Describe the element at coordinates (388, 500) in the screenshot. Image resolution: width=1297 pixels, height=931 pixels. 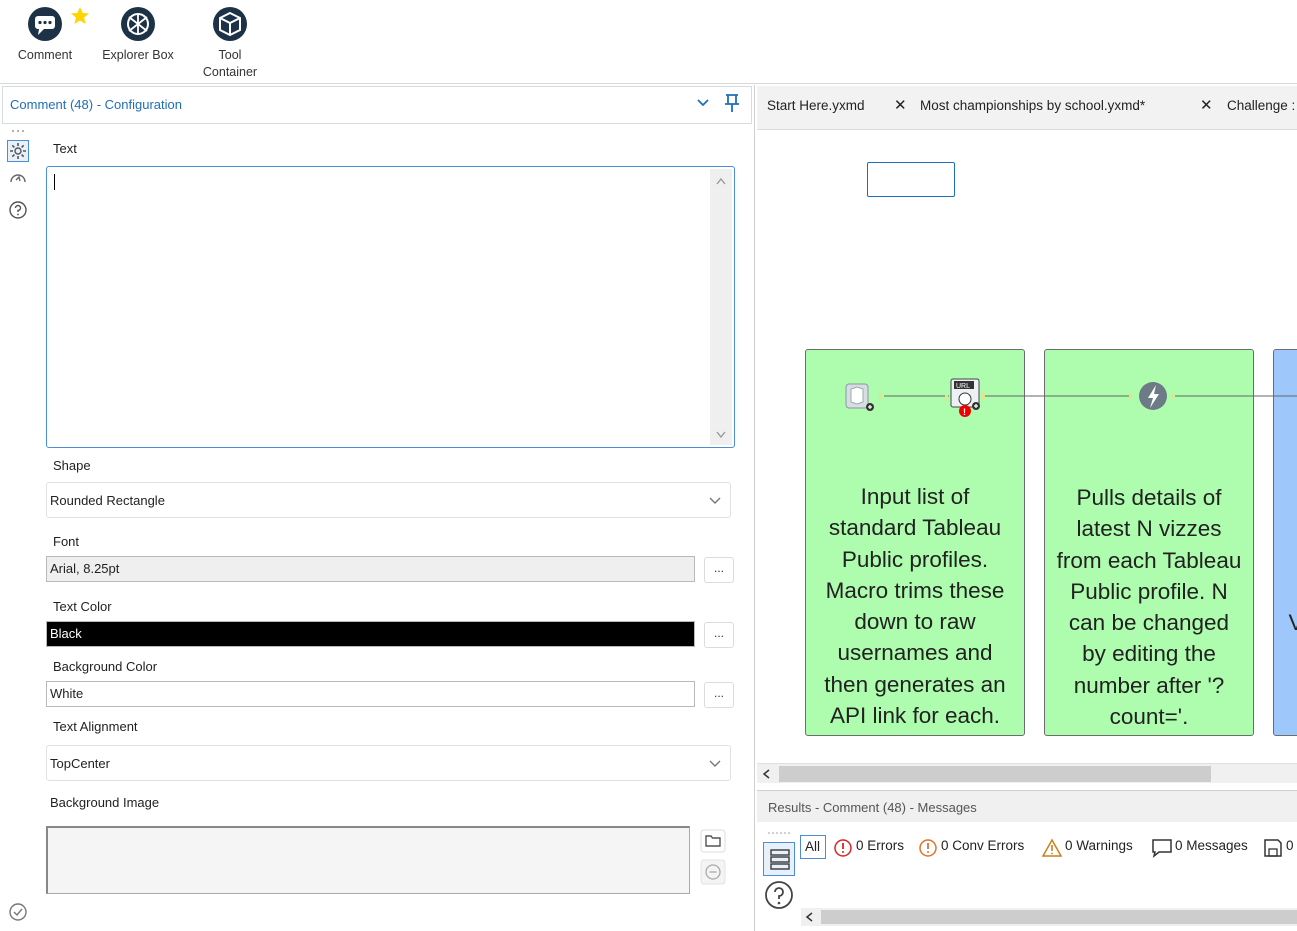
I see `shape-select: Rounded Rectangle` at that location.